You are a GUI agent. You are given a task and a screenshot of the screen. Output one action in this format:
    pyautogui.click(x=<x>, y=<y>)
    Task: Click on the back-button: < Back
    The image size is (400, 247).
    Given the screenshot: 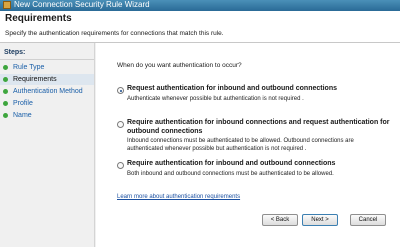 What is the action you would take?
    pyautogui.click(x=280, y=220)
    